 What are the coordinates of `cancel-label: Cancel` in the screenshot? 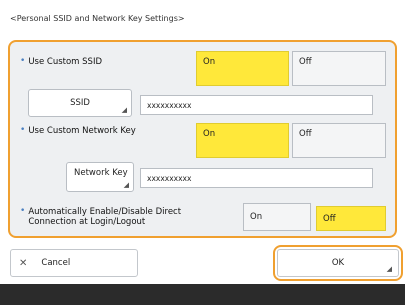 It's located at (56, 263).